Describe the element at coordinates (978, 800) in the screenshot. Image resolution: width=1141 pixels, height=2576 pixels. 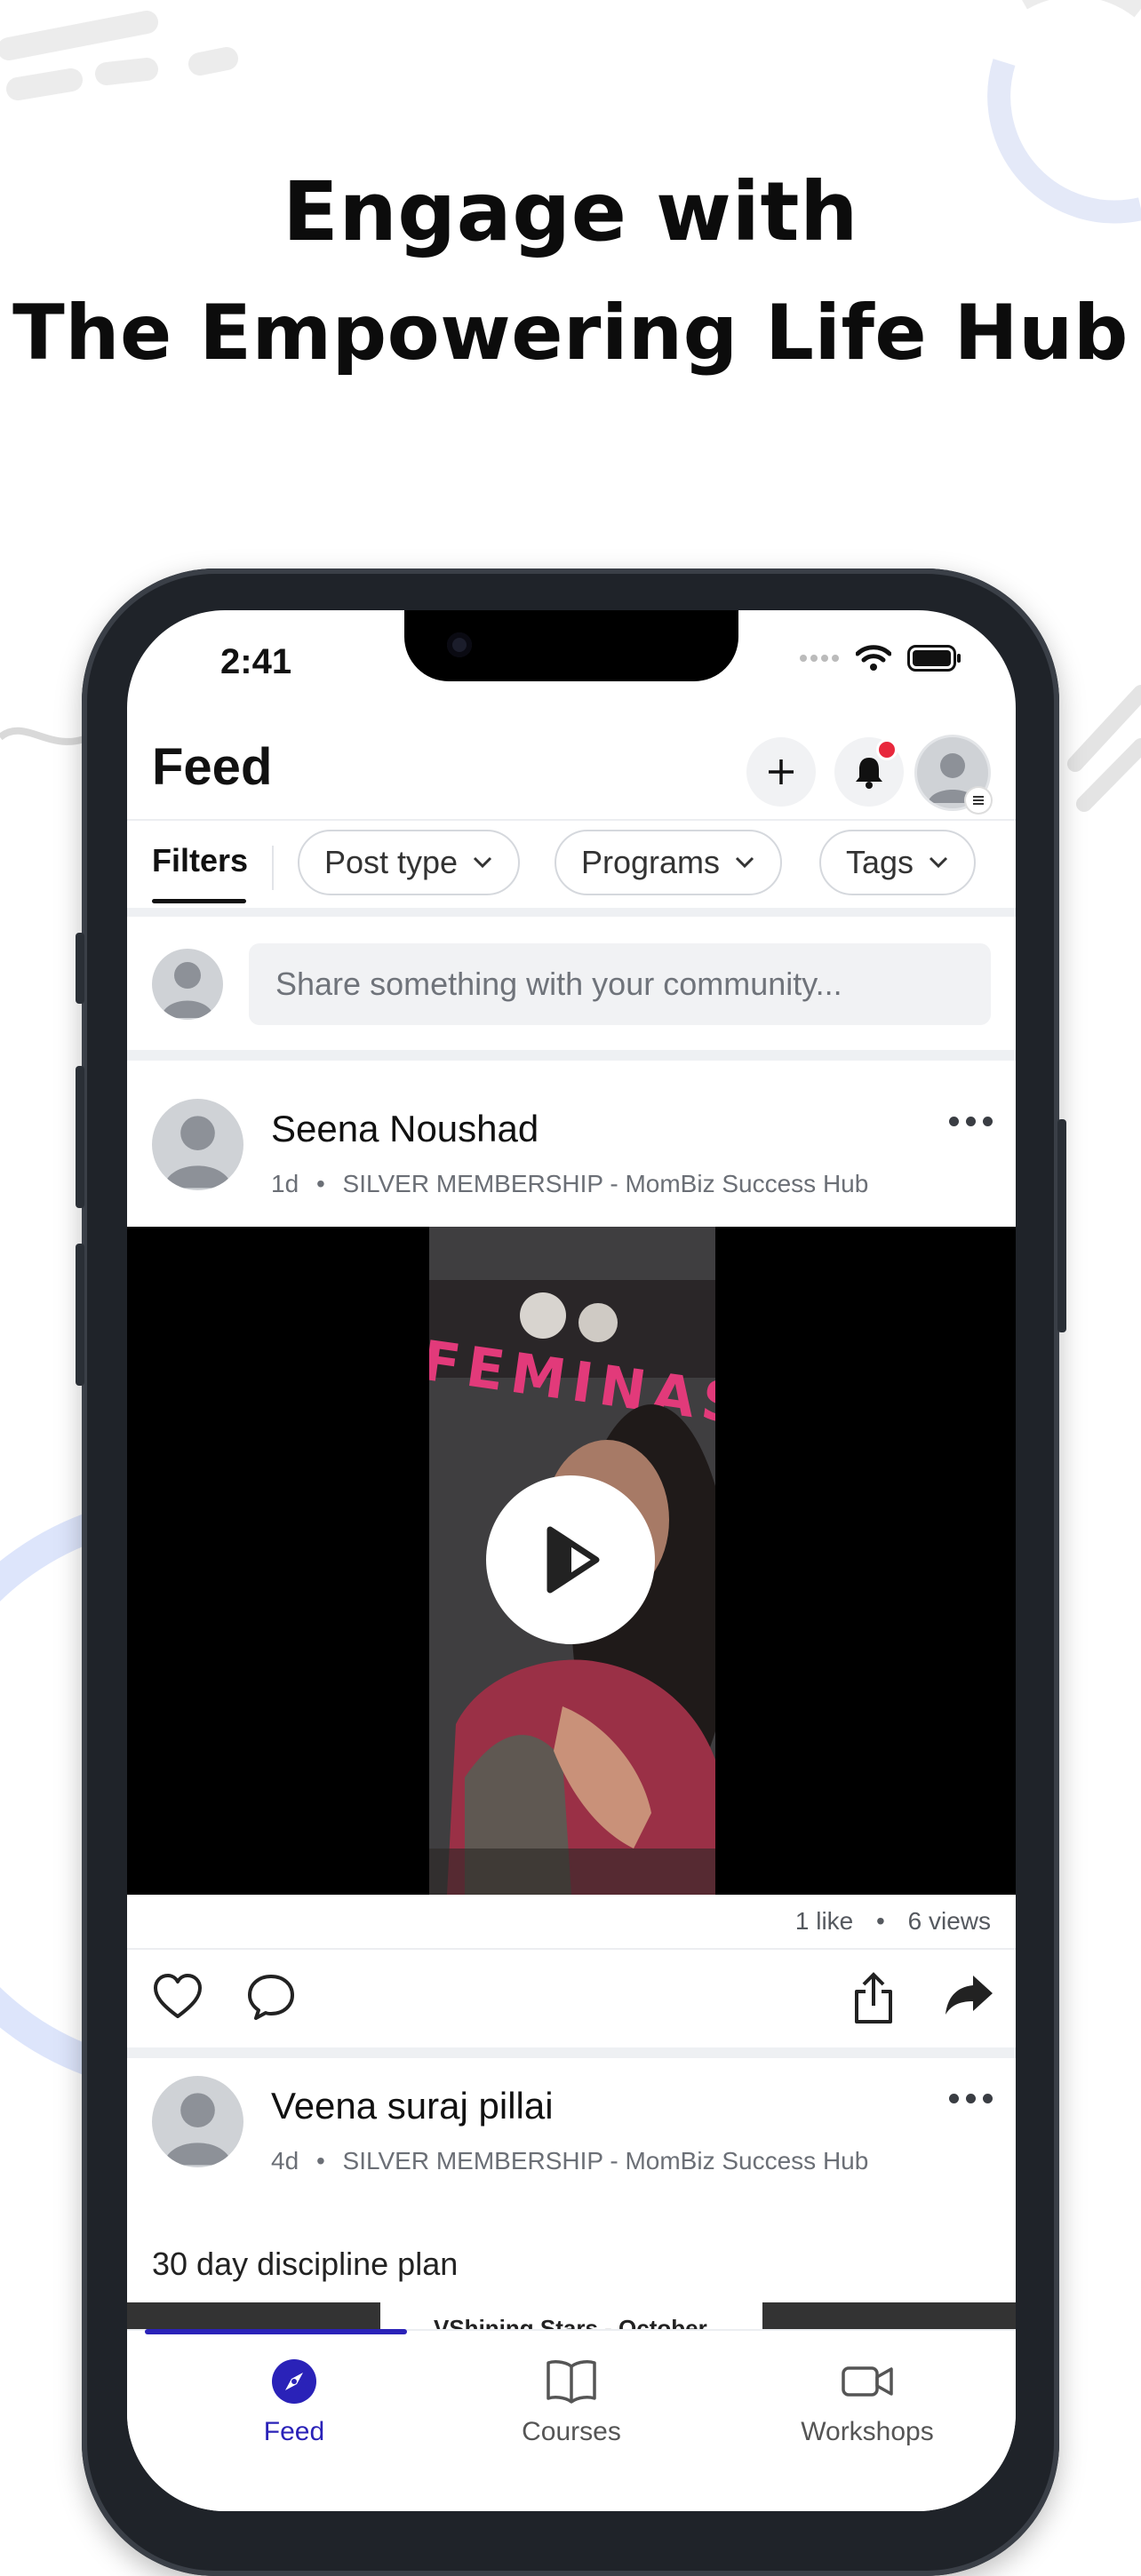
I see `menu-icon` at that location.